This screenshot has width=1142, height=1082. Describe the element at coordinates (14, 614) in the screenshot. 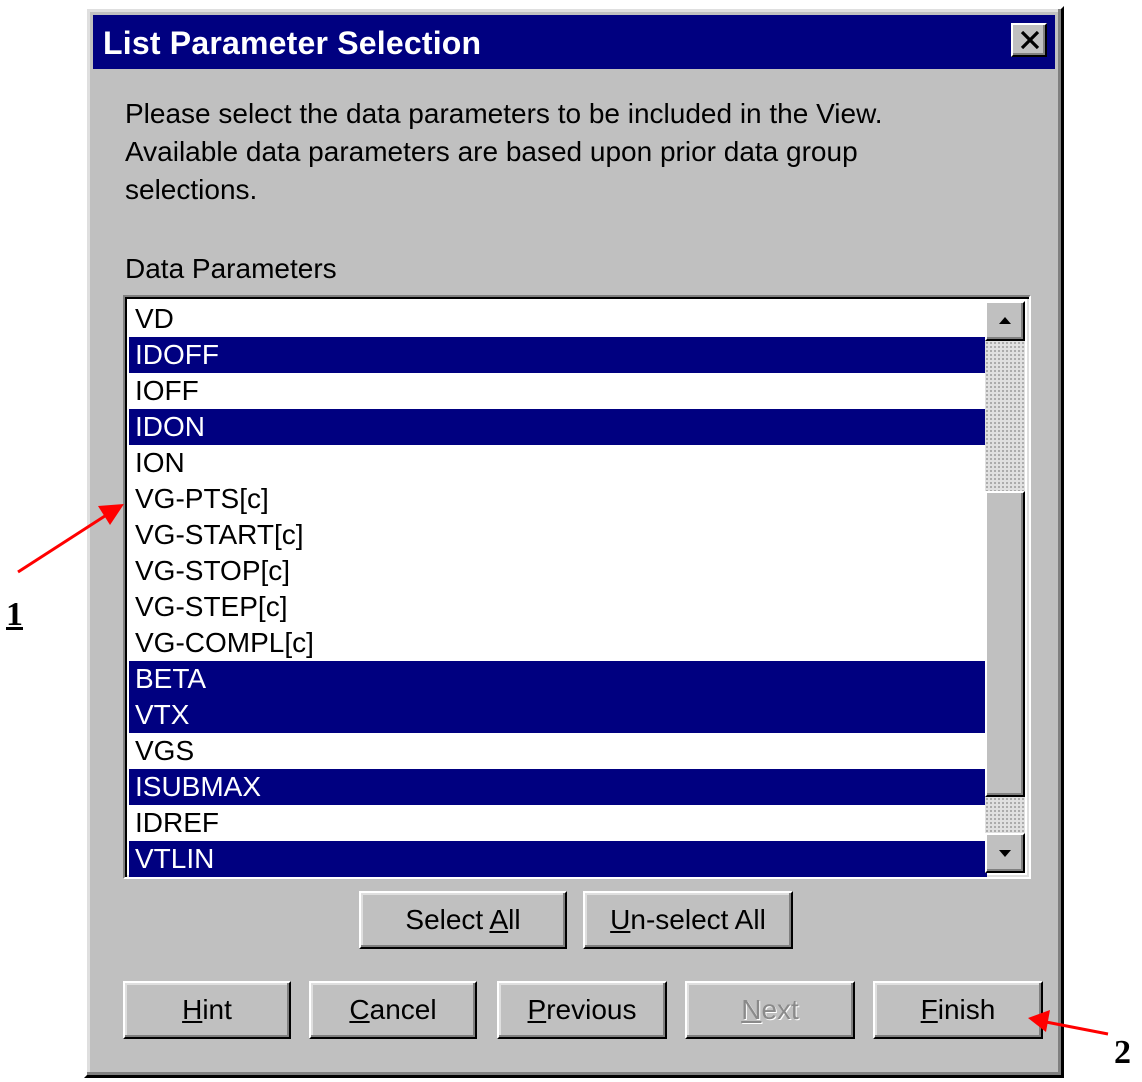

I see `callout-1: 1` at that location.